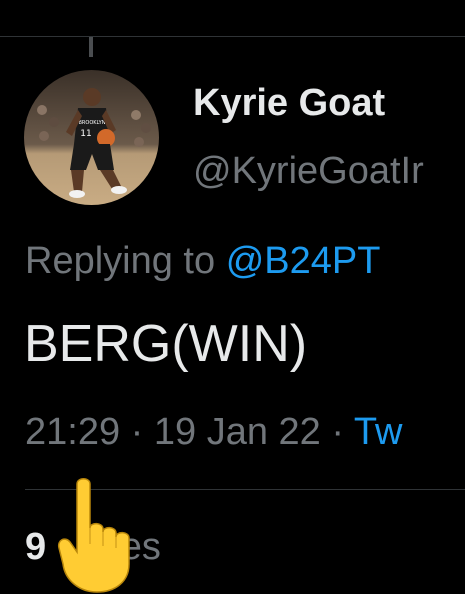 This screenshot has width=465, height=594. I want to click on display-name: Kyrie Goat, so click(289, 103).